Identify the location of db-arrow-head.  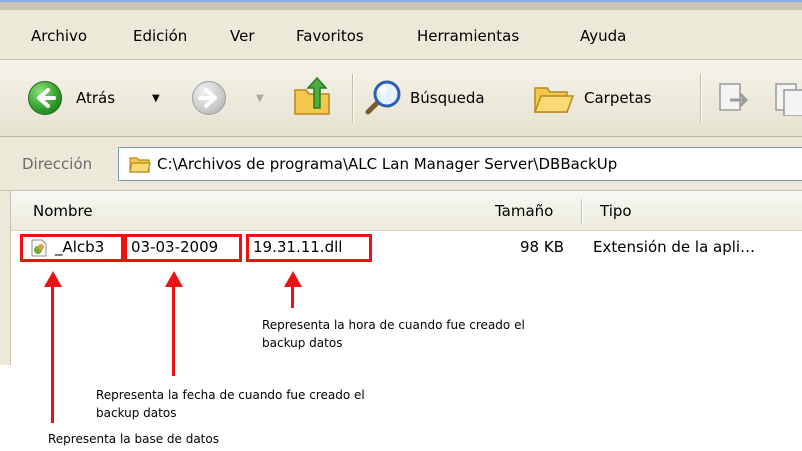
(53, 279).